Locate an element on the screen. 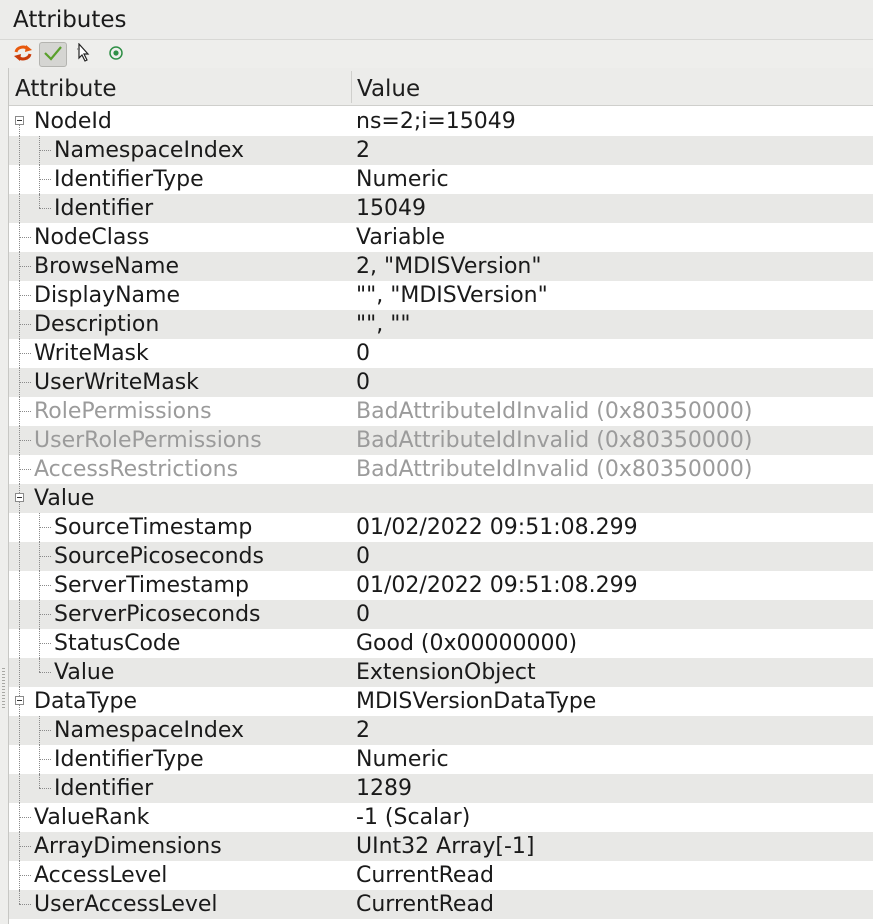 The height and width of the screenshot is (924, 873). monitor-button is located at coordinates (116, 54).